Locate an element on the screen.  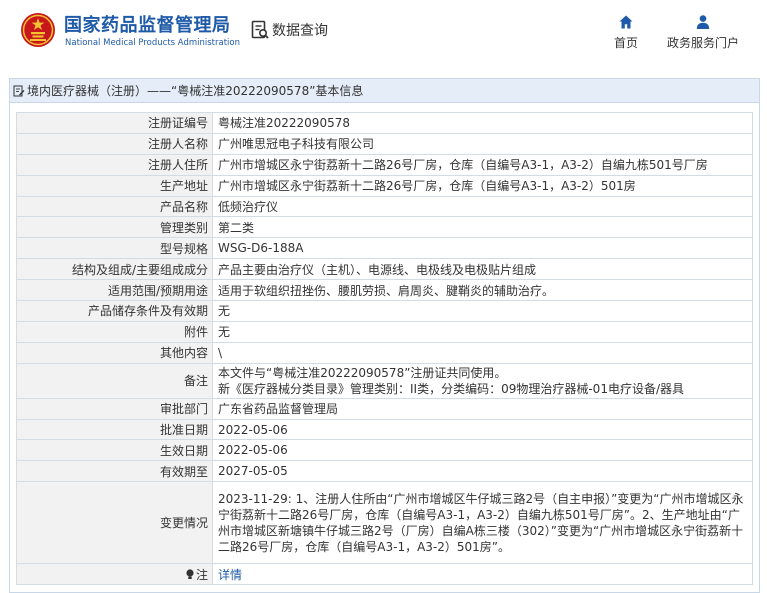
table-row: 结构及组成/主要组成成分 产品主要由治疗仪（主机）、电源线、电极线及电极贴片组成 is located at coordinates (384, 269).